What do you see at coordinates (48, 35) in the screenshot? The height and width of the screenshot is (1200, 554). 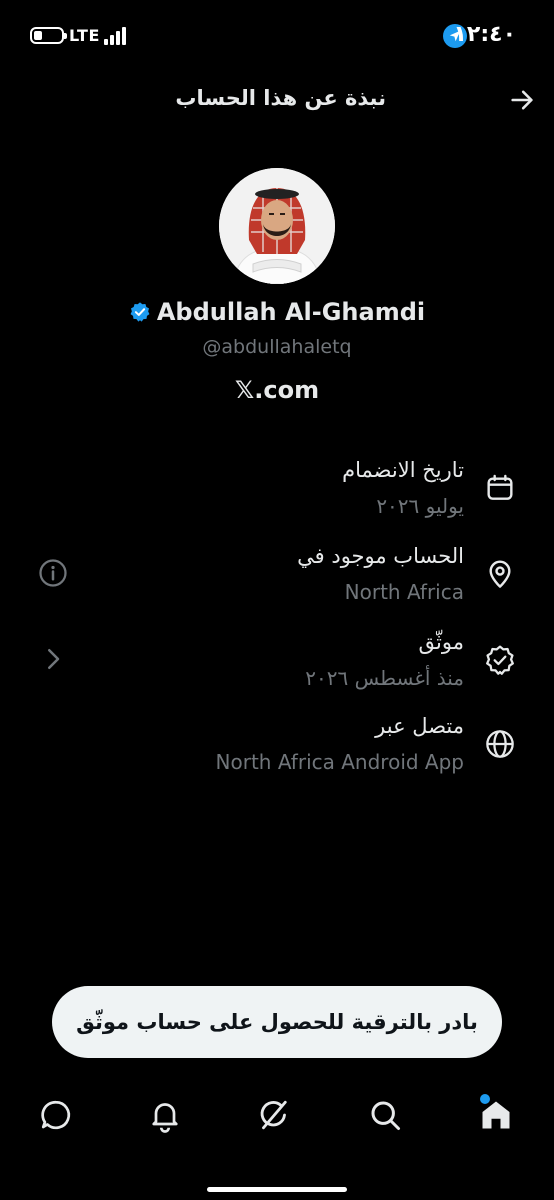 I see `battery-icon` at bounding box center [48, 35].